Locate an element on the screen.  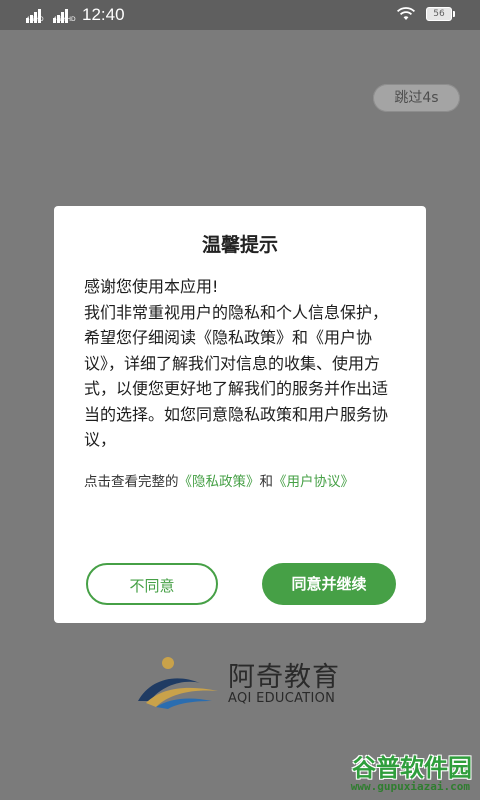
dialog-links: 点击查看完整的《隐私政策》和《用户协议》 is located at coordinates (242, 482).